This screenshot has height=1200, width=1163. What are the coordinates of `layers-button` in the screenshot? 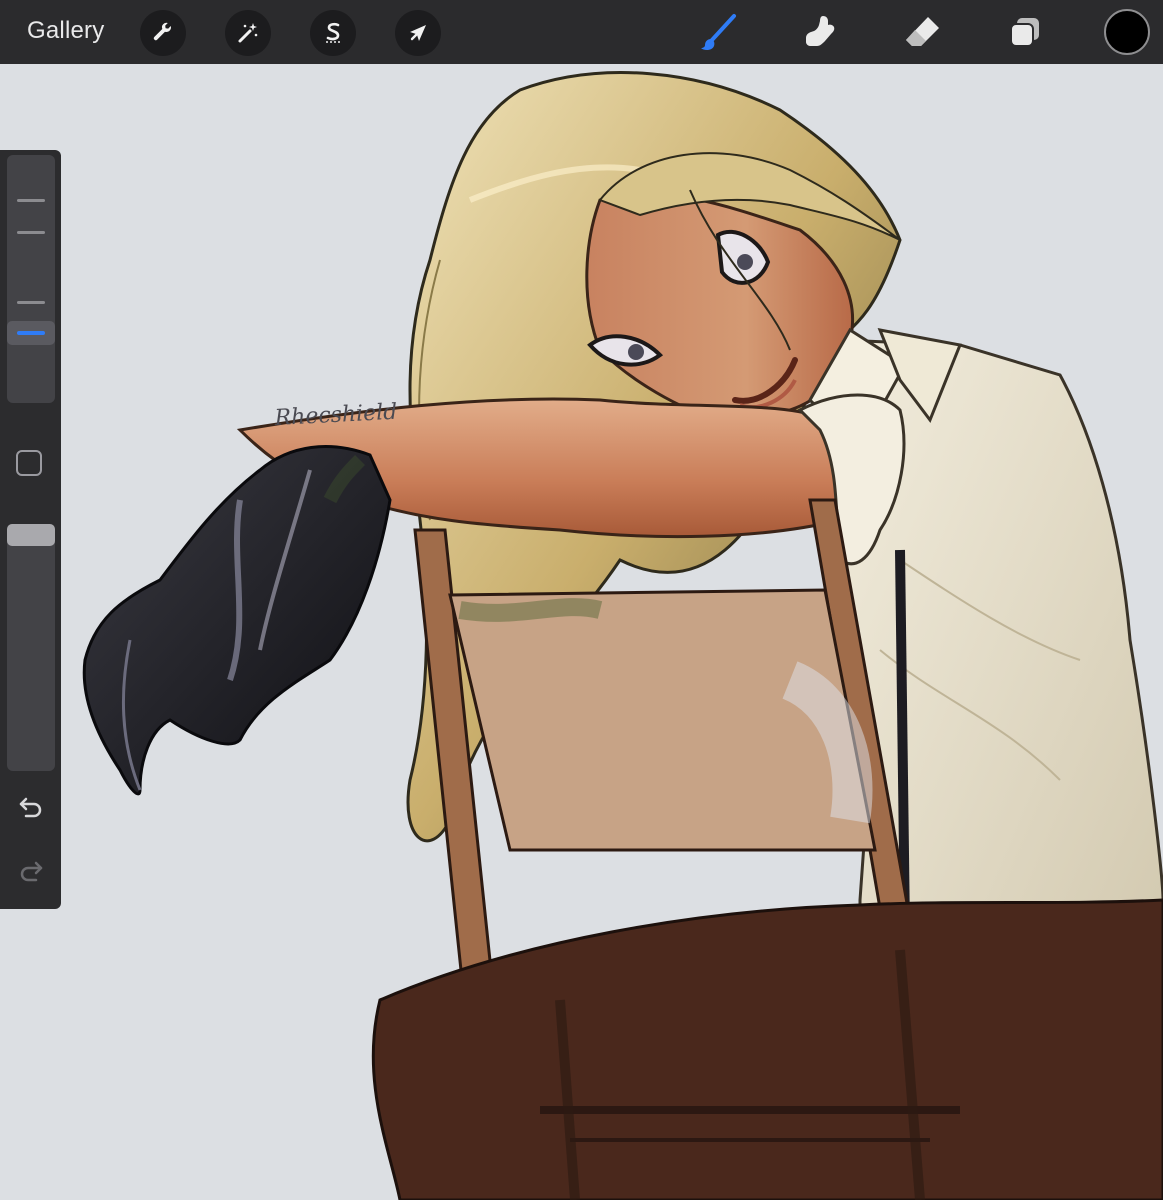 It's located at (1025, 33).